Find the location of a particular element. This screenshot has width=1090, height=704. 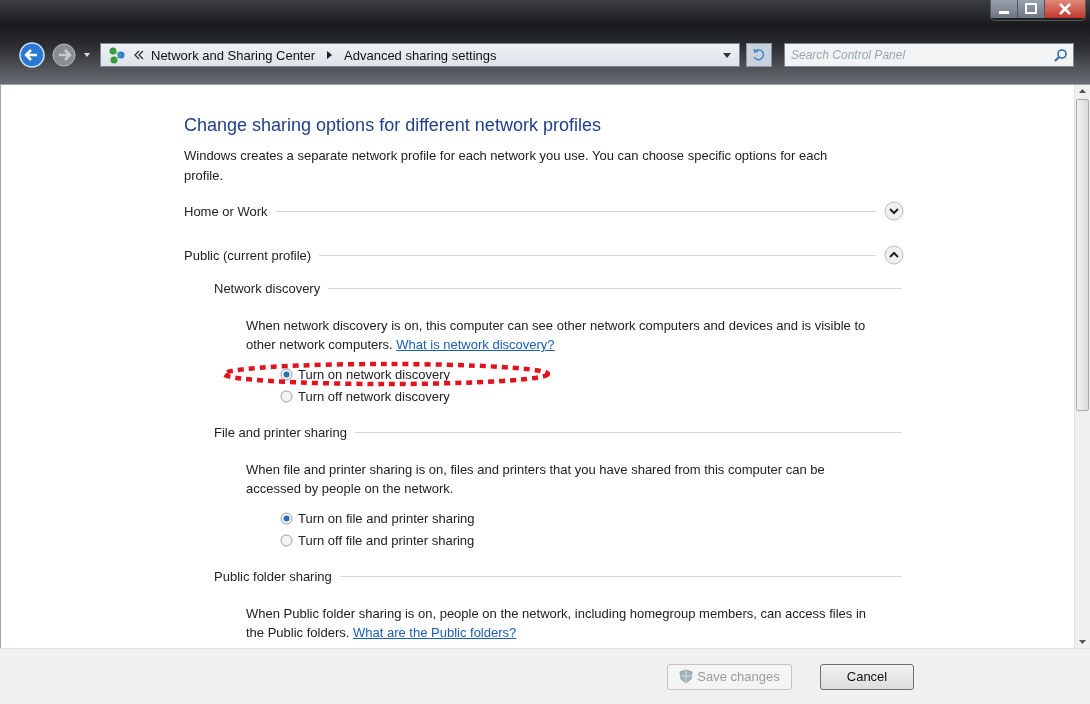

profile-heading: Public (current profile) is located at coordinates (248, 255).